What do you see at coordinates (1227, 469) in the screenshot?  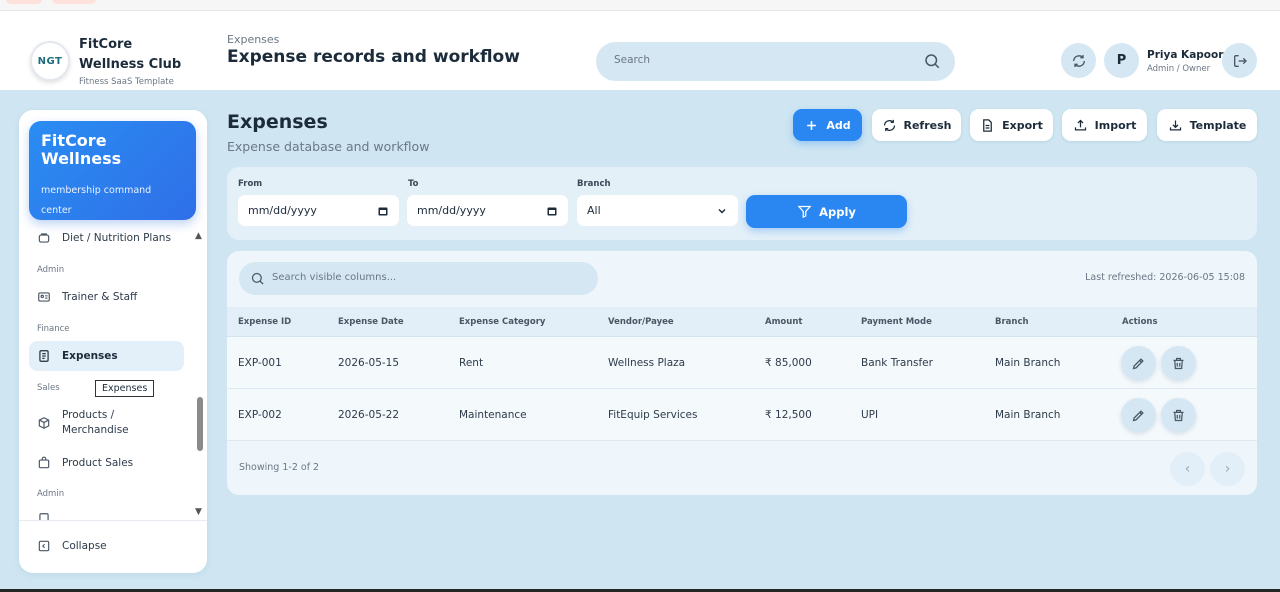 I see `next-page-button: ›` at bounding box center [1227, 469].